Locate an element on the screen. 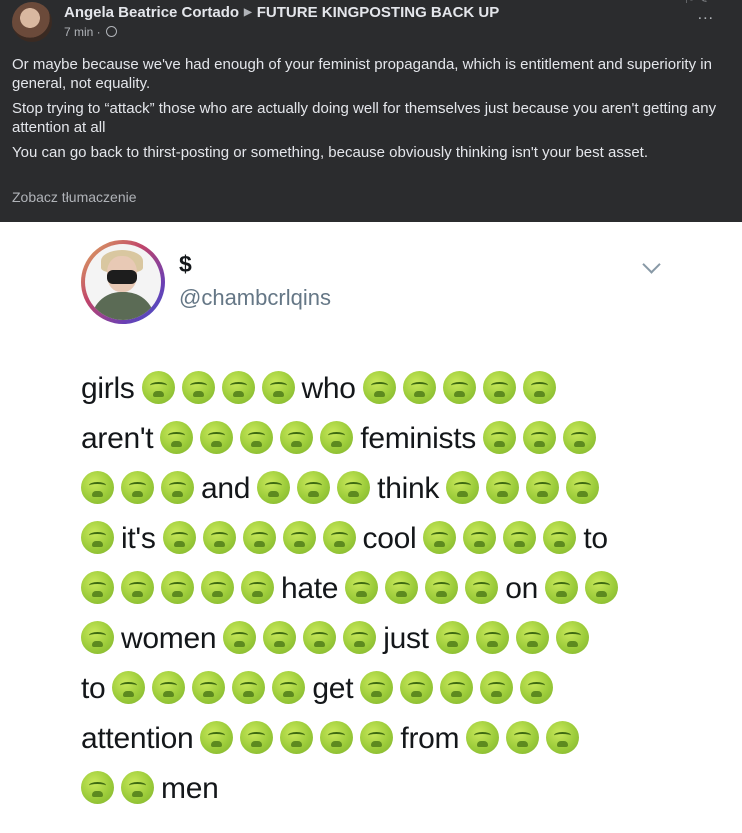 This screenshot has width=742, height=833. tweet-word: to is located at coordinates (595, 538).